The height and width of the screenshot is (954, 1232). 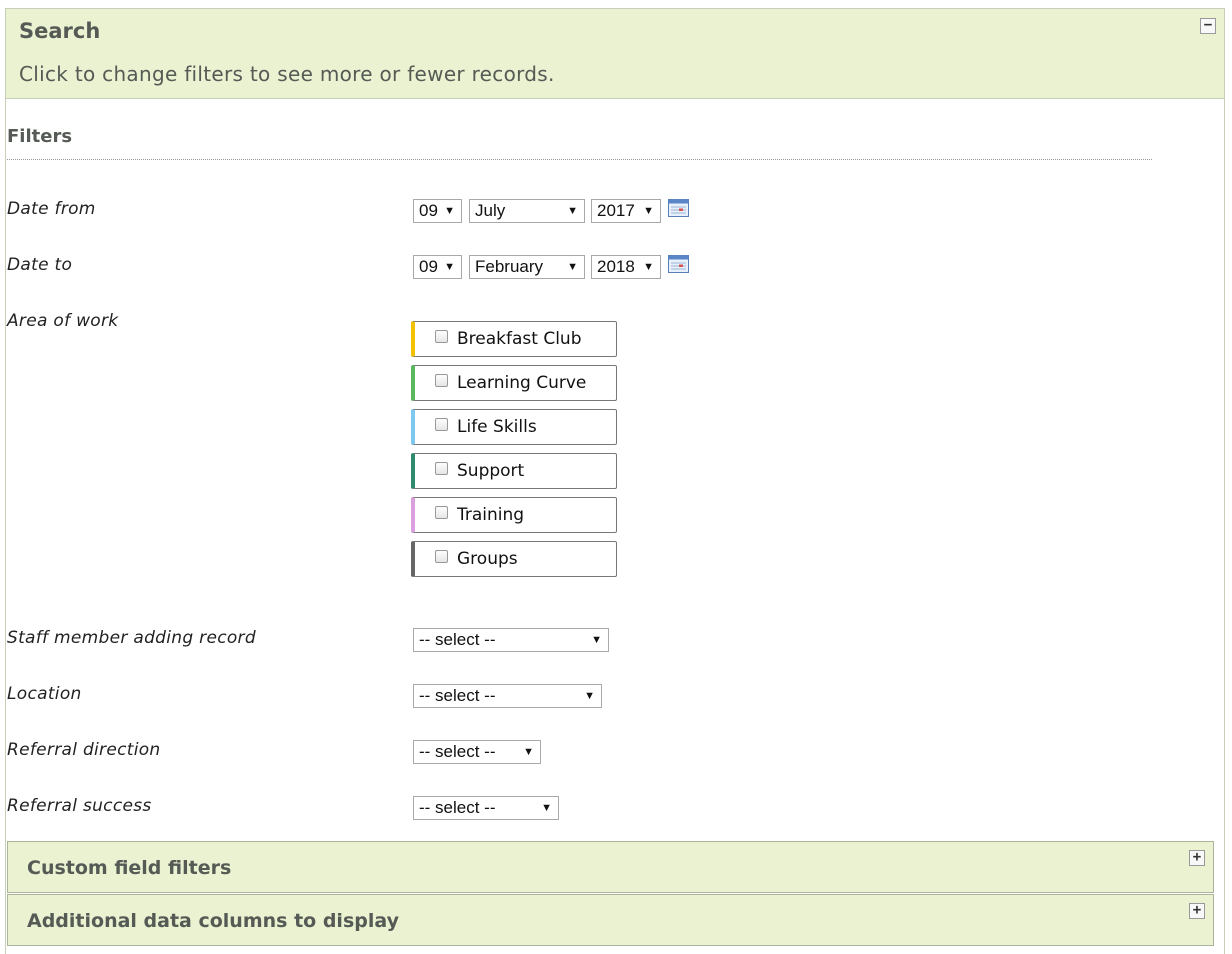 I want to click on date-from-year-select: 2017 ▼, so click(x=626, y=211).